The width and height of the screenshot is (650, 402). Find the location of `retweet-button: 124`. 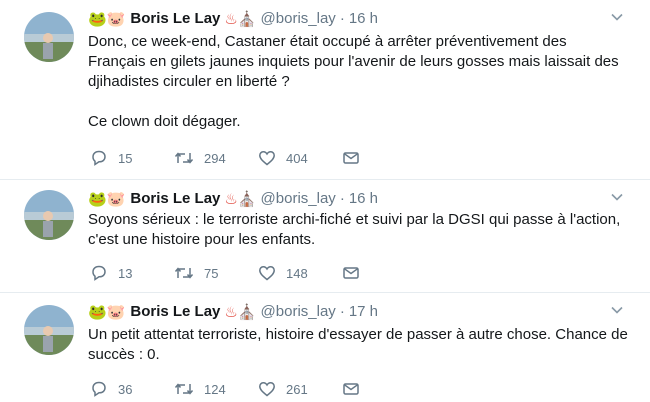

retweet-button: 124 is located at coordinates (216, 389).